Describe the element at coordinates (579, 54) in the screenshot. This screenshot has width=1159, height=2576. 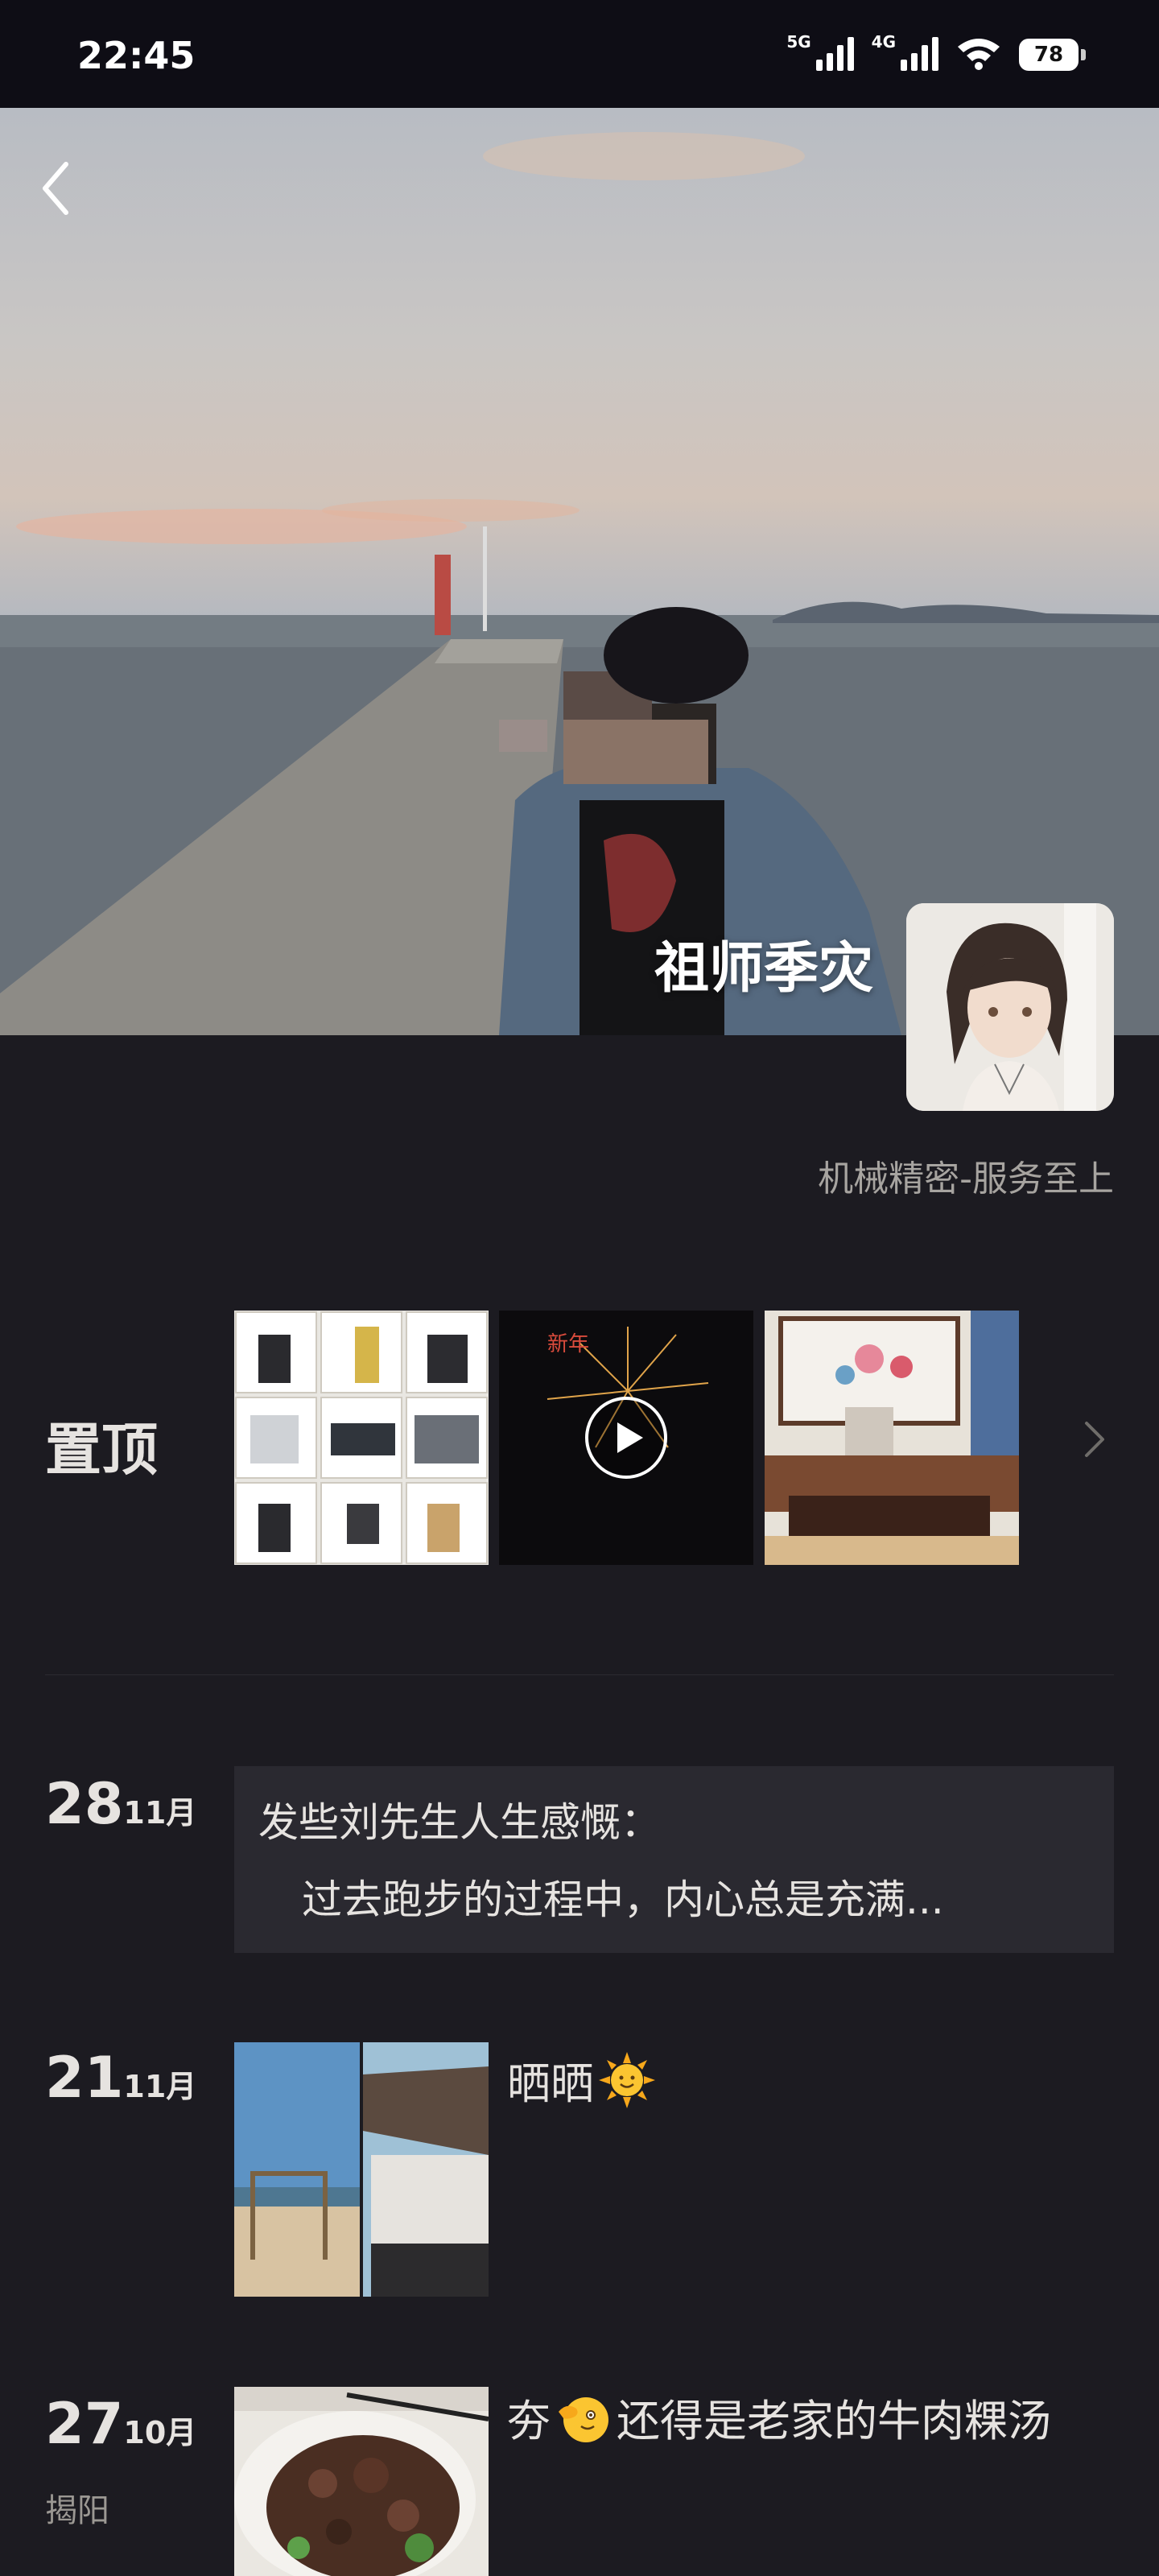
I see `status-bar: 22:45 5G 4G 78` at that location.